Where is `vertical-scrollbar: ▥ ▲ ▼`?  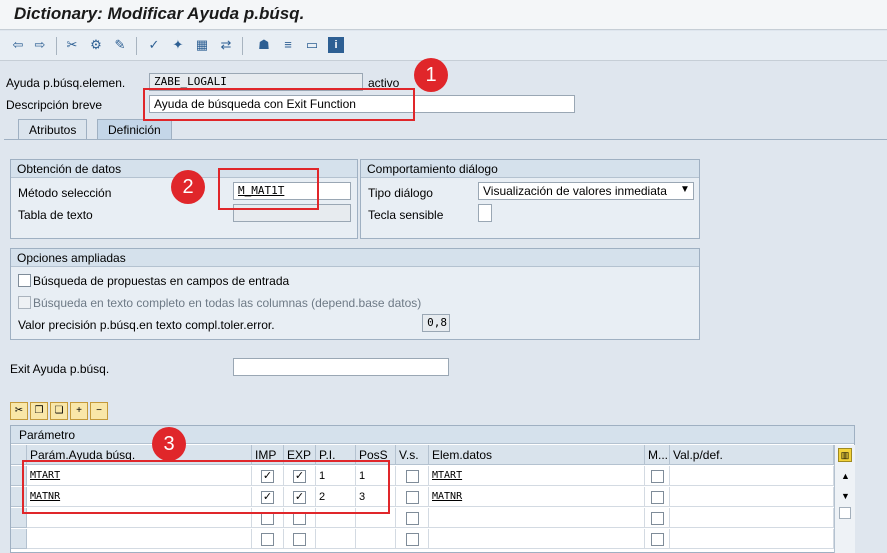
vertical-scrollbar: ▥ ▲ ▼ is located at coordinates (844, 499).